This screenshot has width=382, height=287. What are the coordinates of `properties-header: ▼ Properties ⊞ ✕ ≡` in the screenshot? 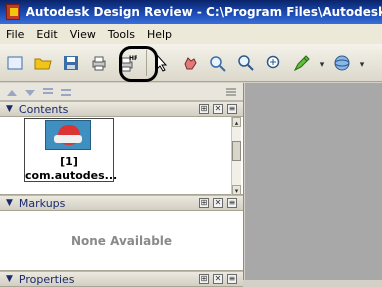 It's located at (121, 279).